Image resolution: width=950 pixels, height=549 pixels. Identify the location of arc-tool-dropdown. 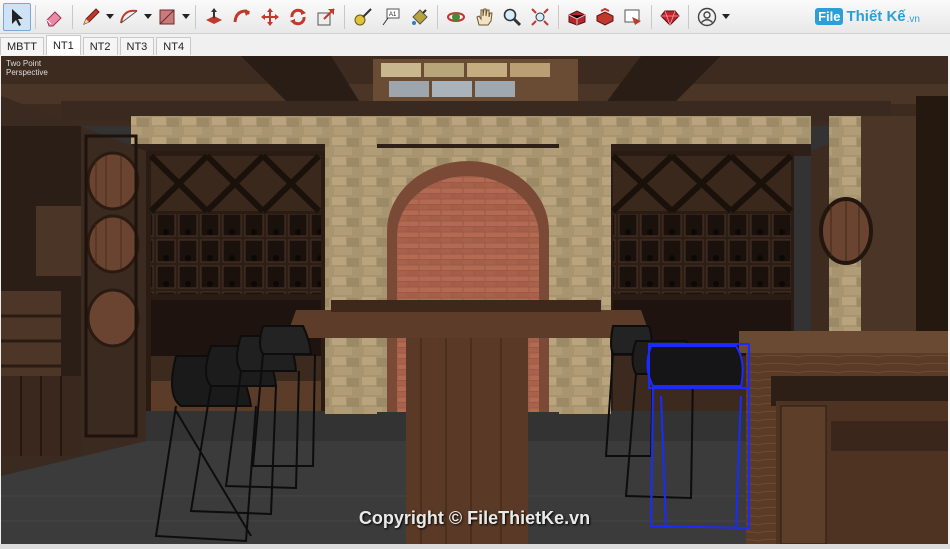
(148, 17).